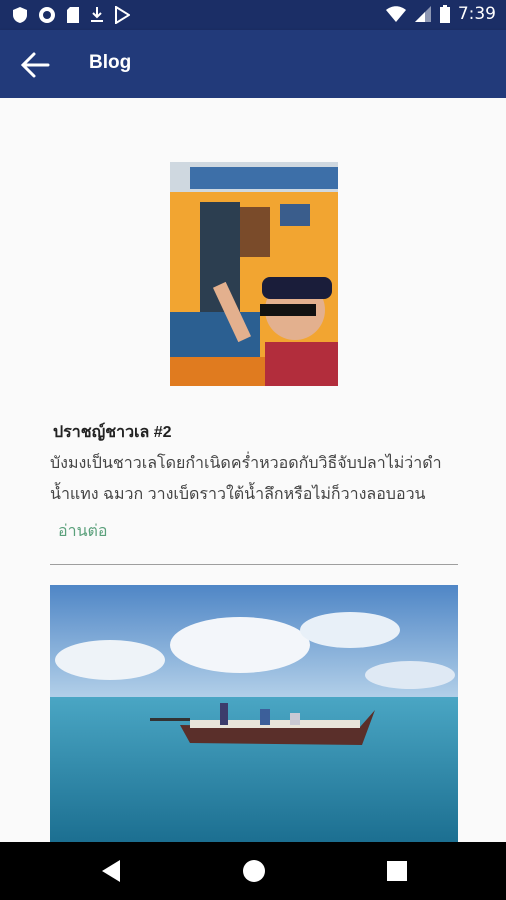  I want to click on recents-square-icon, so click(397, 871).